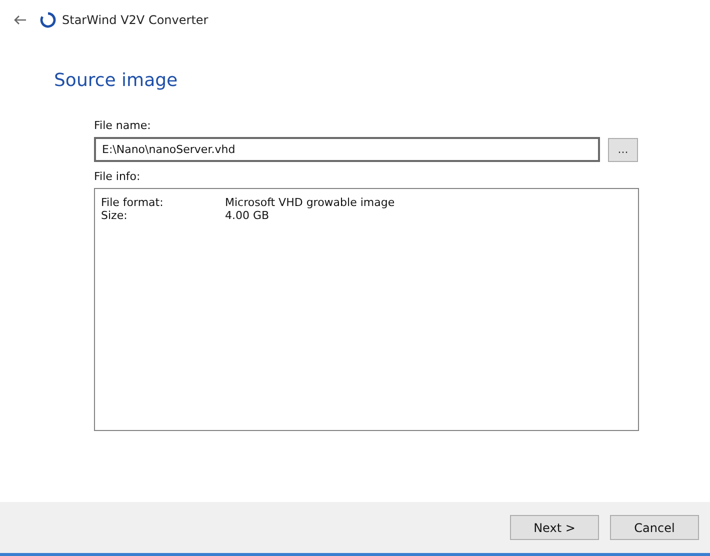 This screenshot has width=710, height=556. Describe the element at coordinates (347, 149) in the screenshot. I see `file-name-field: E:\Nano\nanoServer.vhd` at that location.